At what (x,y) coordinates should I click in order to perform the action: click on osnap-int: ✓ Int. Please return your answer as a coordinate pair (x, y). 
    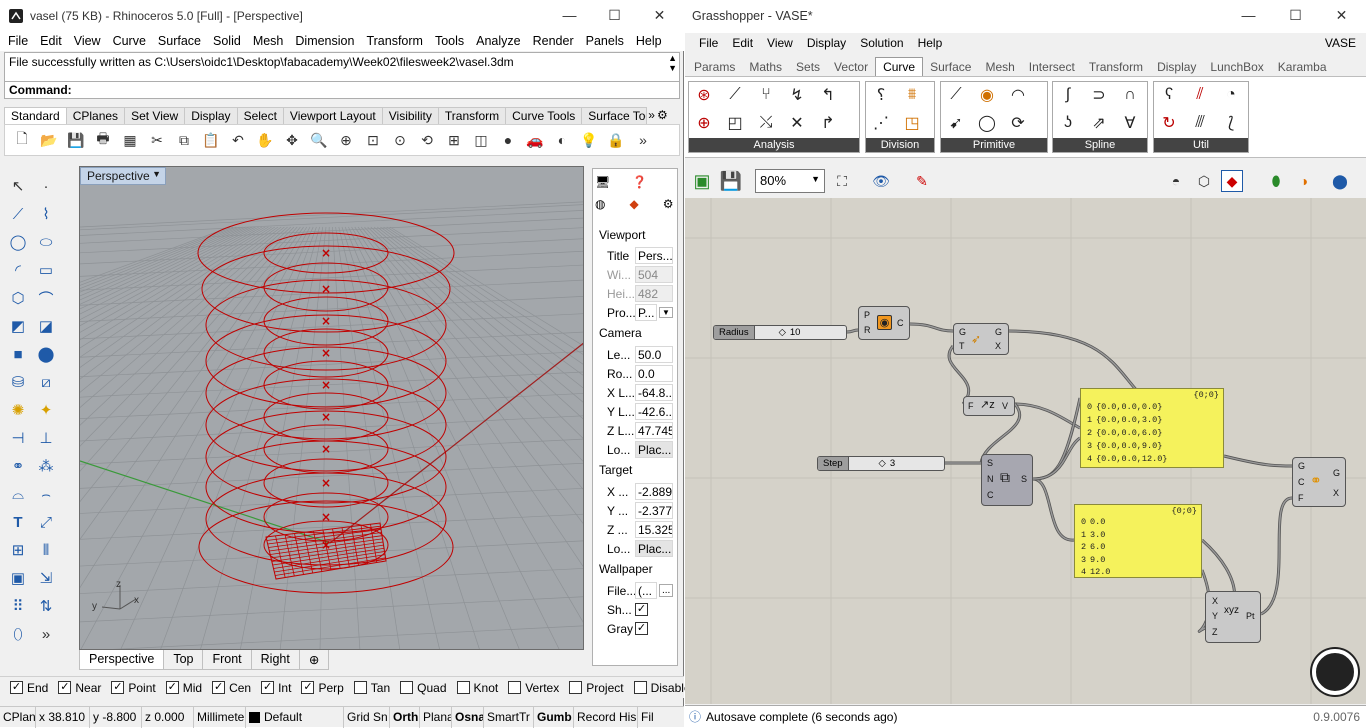
    Looking at the image, I should click on (276, 688).